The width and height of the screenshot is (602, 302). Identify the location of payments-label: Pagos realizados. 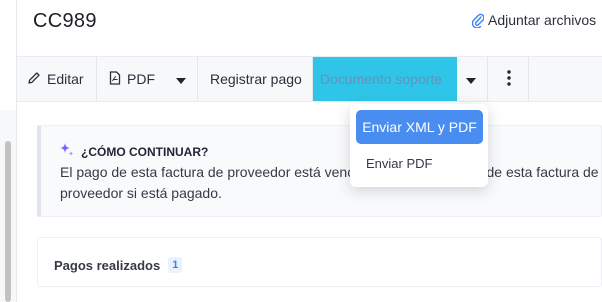
(107, 265).